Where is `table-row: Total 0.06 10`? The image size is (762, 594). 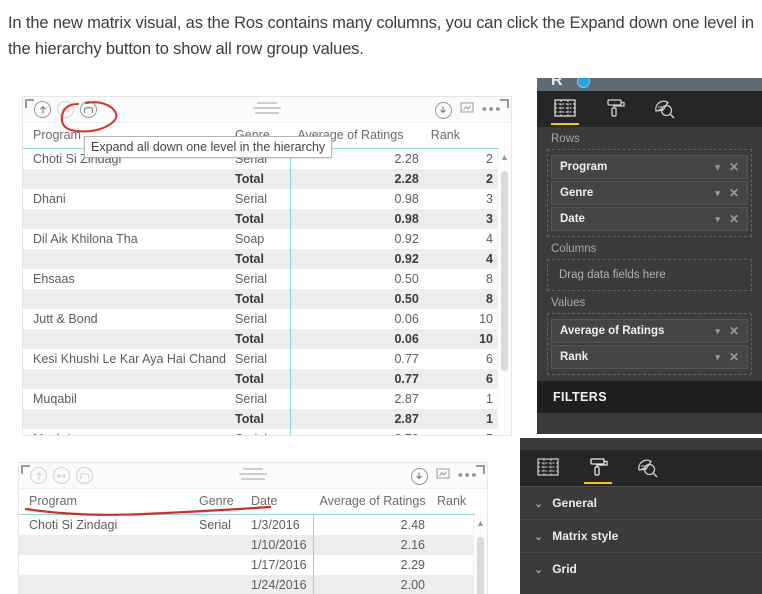
table-row: Total 0.06 10 is located at coordinates (261, 339).